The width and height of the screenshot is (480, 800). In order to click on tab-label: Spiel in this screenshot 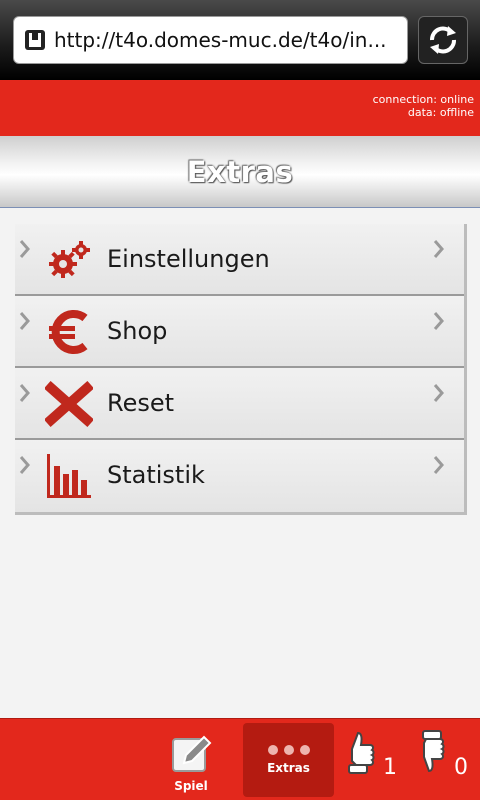, I will do `click(191, 786)`.